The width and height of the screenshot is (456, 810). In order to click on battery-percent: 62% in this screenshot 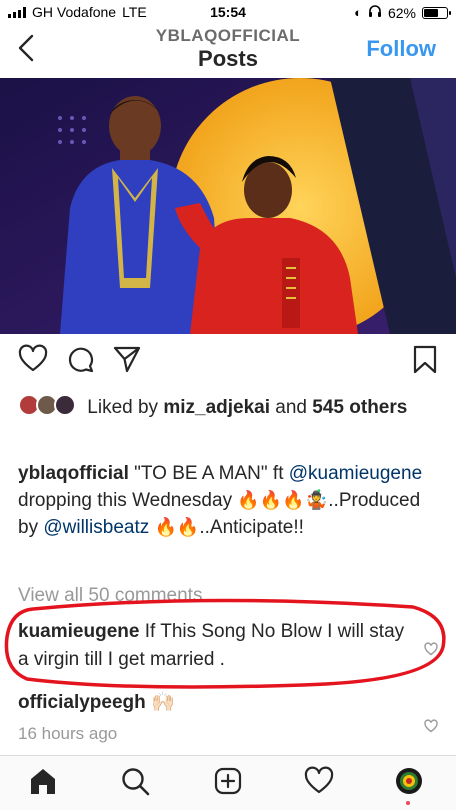, I will do `click(401, 12)`.